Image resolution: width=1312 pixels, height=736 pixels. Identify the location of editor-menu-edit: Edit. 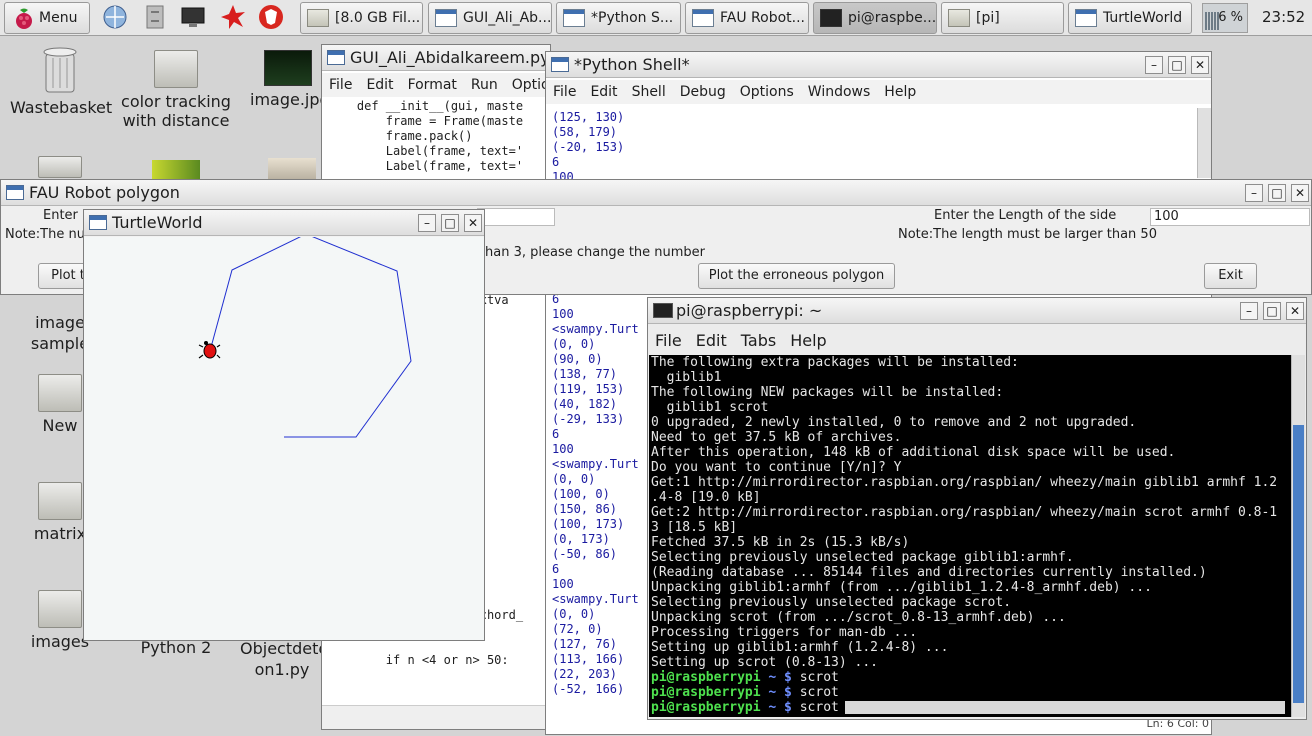
(379, 85).